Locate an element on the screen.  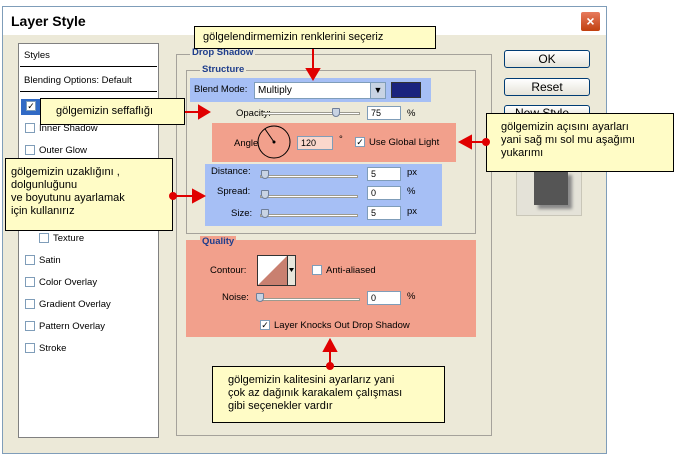
knocks-out-checkbox: ✓ is located at coordinates (265, 325).